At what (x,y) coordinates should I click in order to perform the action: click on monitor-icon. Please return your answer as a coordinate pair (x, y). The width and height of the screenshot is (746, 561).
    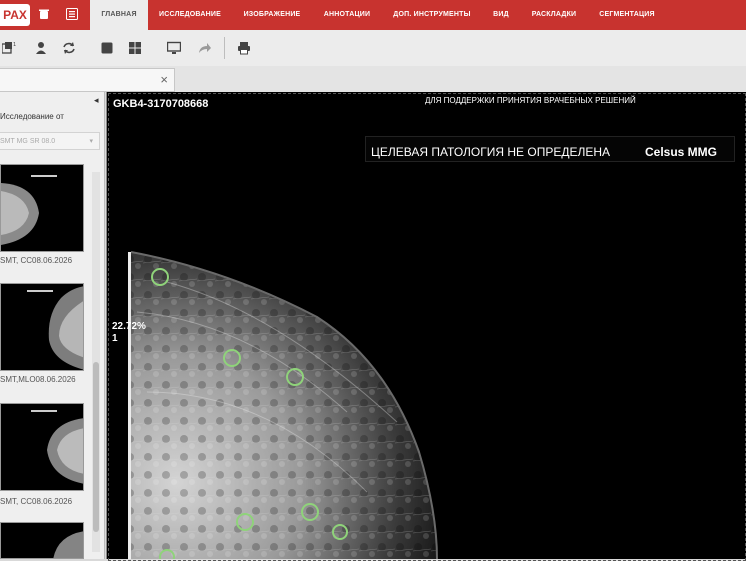
    Looking at the image, I should click on (174, 48).